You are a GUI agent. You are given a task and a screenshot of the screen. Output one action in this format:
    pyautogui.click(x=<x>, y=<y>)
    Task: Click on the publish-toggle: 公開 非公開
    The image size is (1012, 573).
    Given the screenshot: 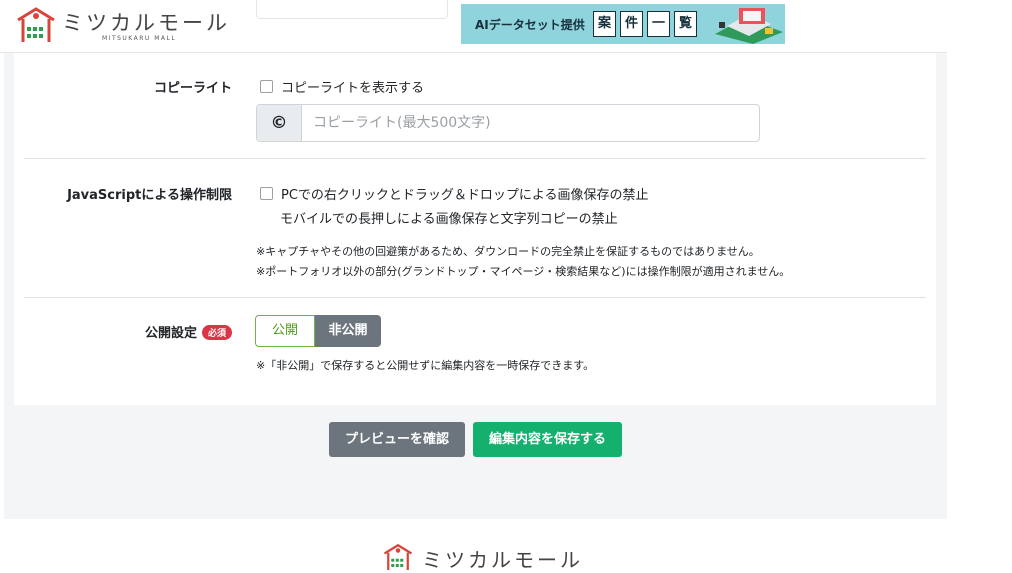 What is the action you would take?
    pyautogui.click(x=318, y=331)
    